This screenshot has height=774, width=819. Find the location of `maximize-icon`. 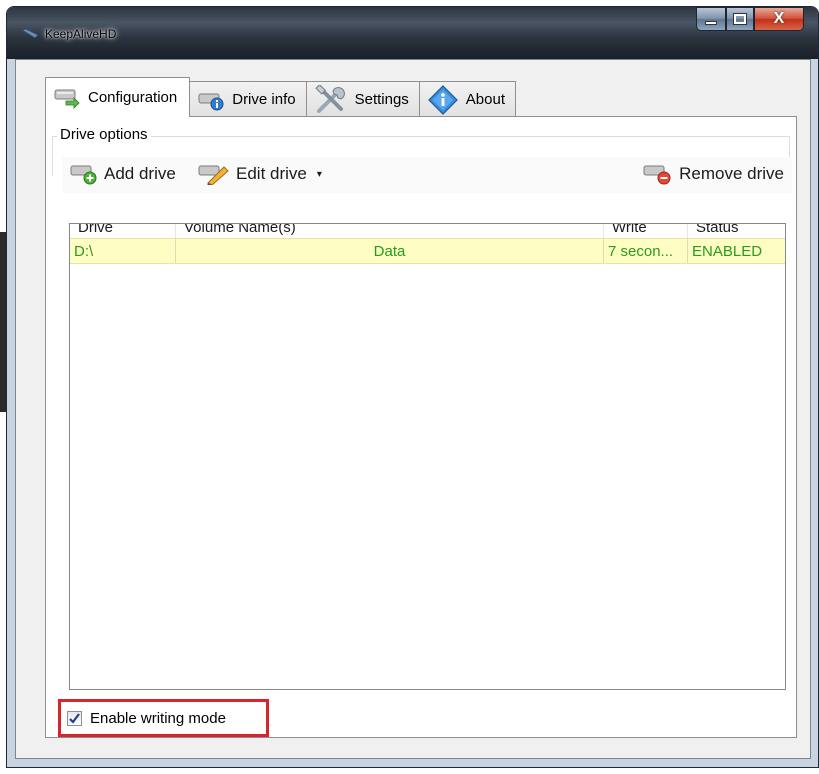

maximize-icon is located at coordinates (740, 19).